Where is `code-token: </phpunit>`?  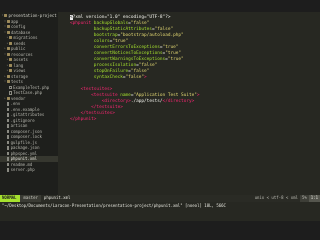 code-token: </phpunit> is located at coordinates (83, 119).